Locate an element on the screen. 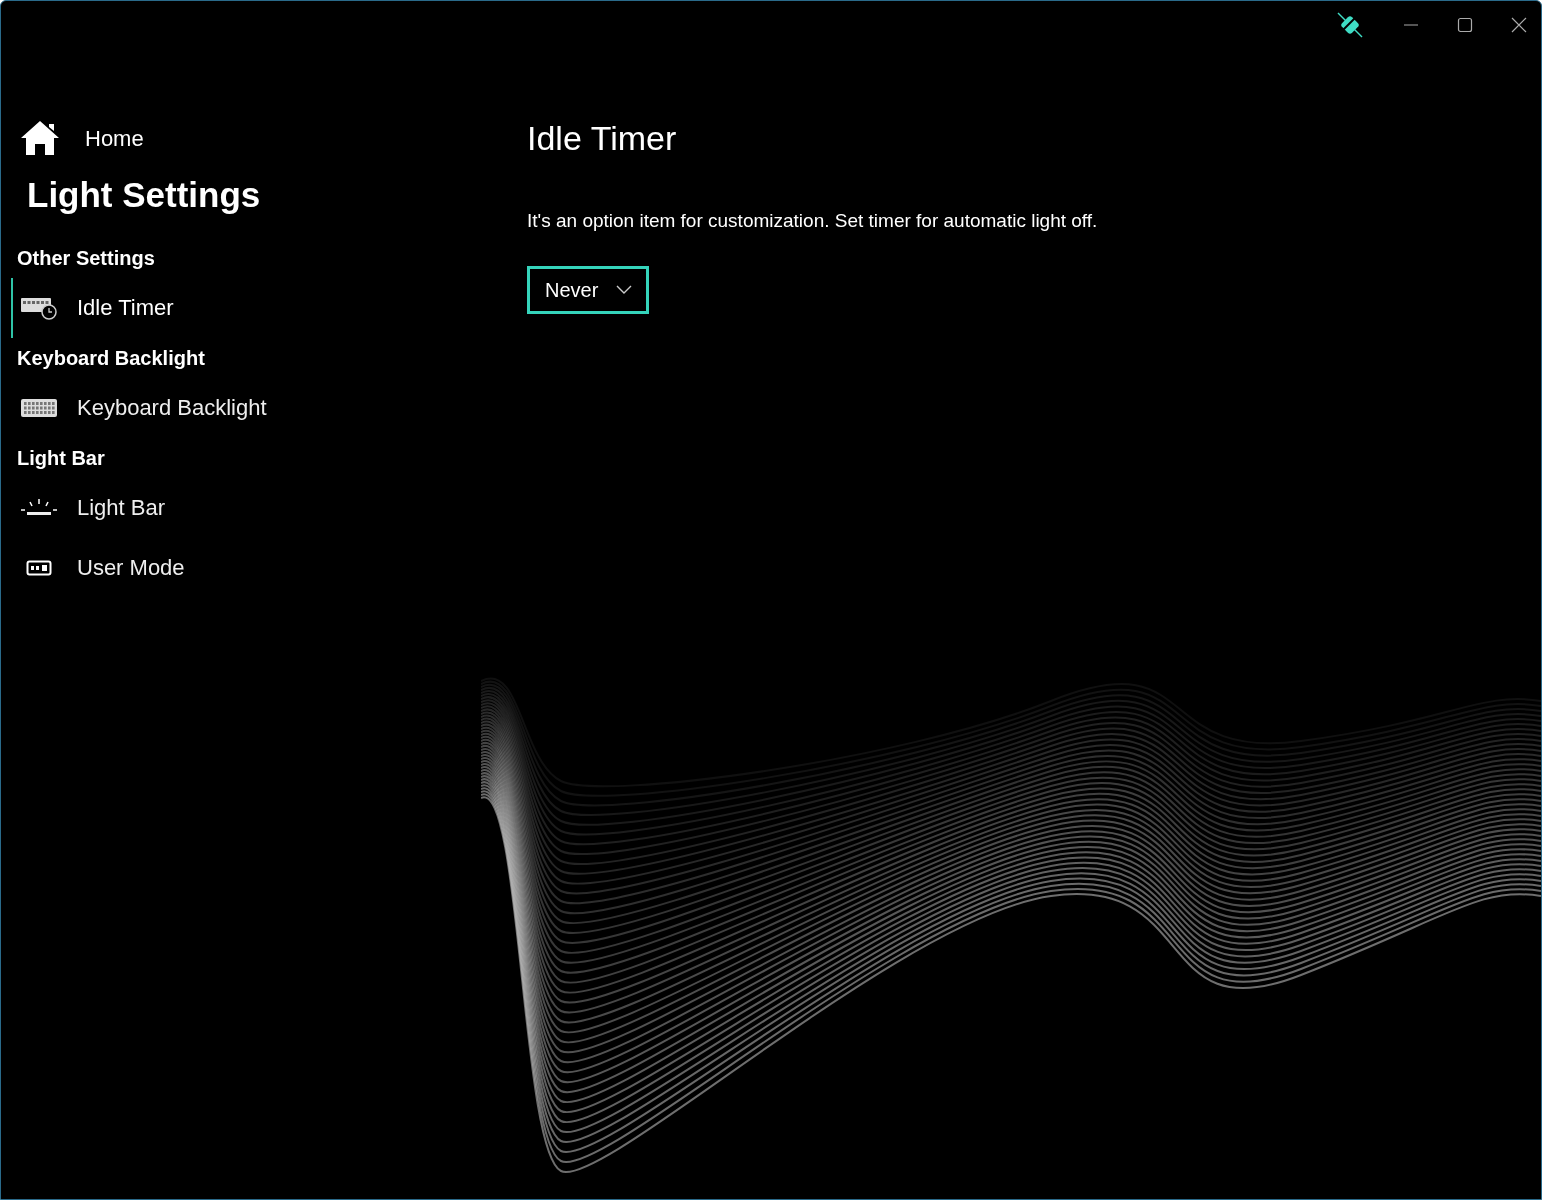 The width and height of the screenshot is (1542, 1200). home-link: Home is located at coordinates (264, 138).